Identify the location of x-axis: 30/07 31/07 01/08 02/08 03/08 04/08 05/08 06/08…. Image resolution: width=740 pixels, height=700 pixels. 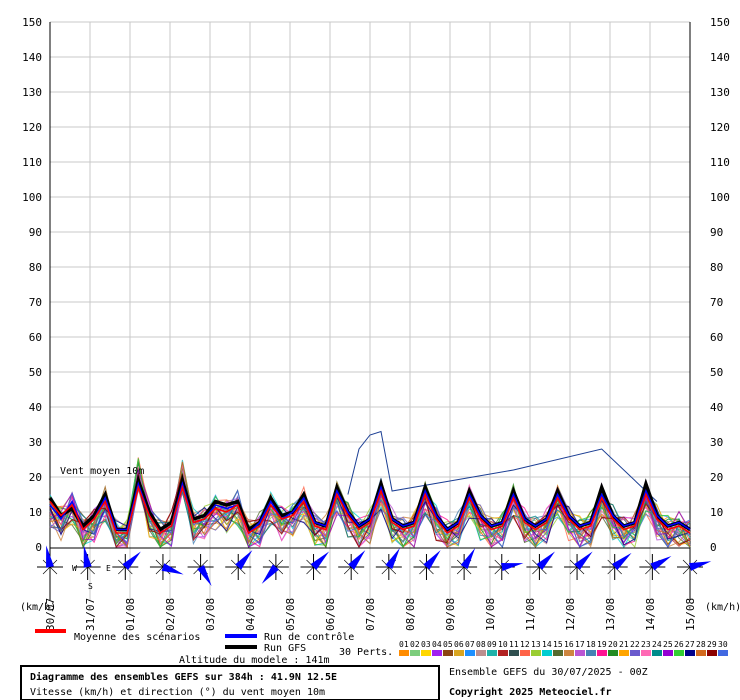
(370, 614).